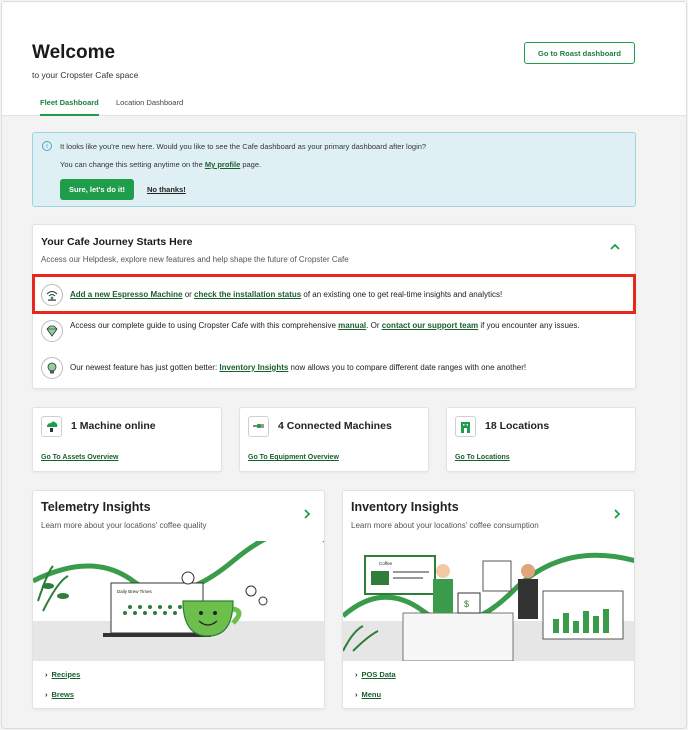  I want to click on accept-primary-dashboard-button: Sure, let's do it!, so click(97, 189).